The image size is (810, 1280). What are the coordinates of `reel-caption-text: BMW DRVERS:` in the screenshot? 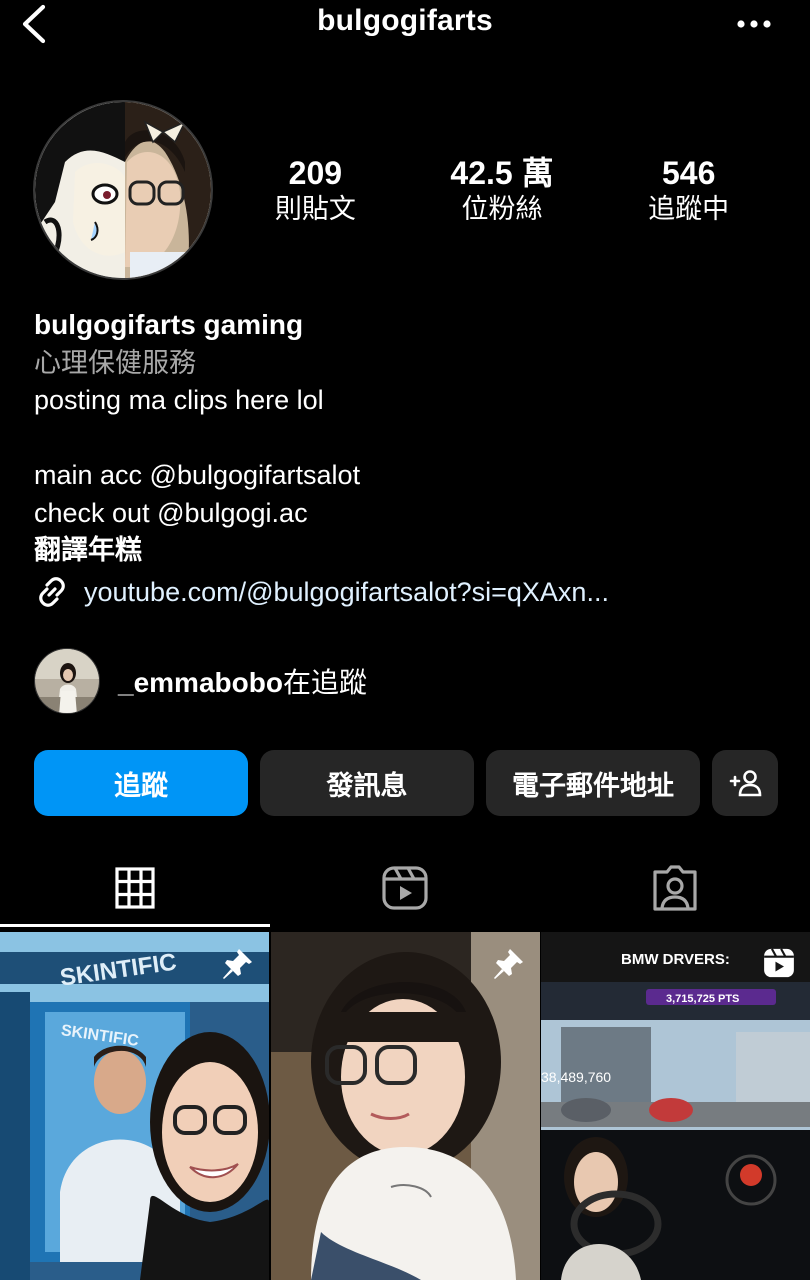 It's located at (675, 959).